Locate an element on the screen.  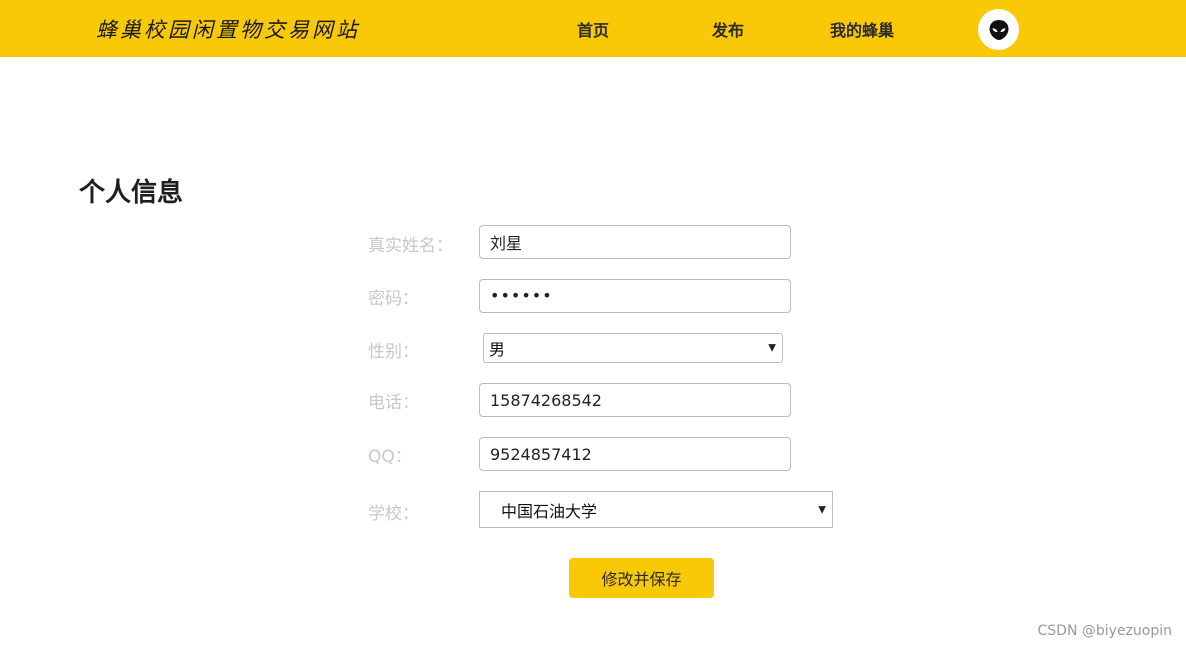
gender-label: 性别： is located at coordinates (393, 352).